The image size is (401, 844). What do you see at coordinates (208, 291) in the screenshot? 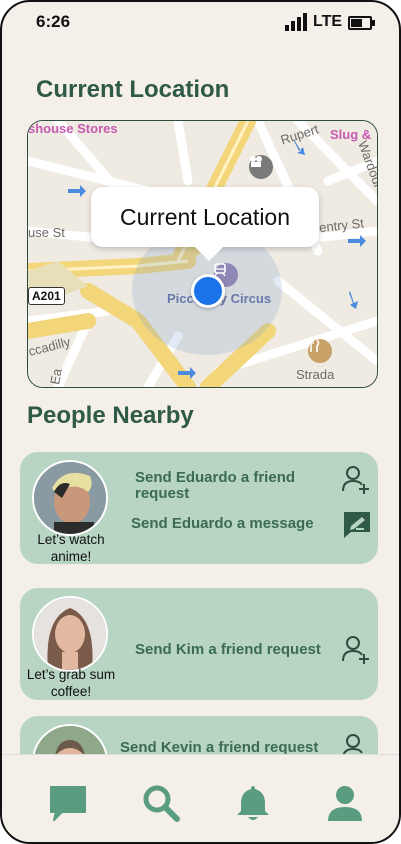
I see `current-location-pin` at bounding box center [208, 291].